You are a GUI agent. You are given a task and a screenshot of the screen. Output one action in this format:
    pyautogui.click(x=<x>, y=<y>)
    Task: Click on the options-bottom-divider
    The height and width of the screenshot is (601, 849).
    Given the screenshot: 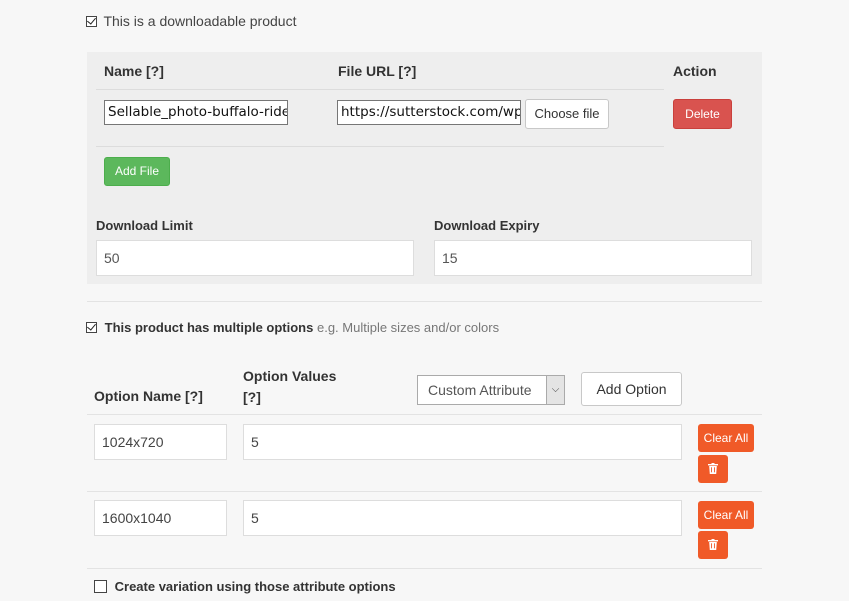 What is the action you would take?
    pyautogui.click(x=424, y=568)
    